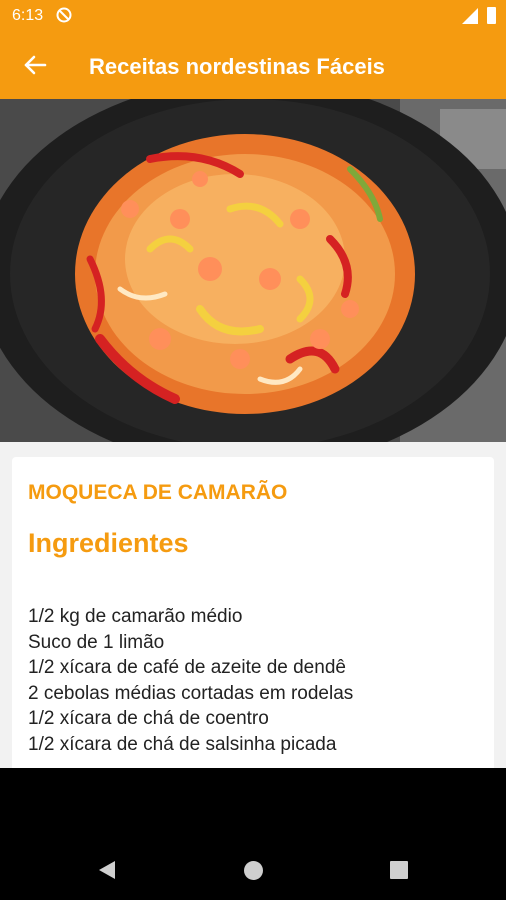 This screenshot has height=900, width=506. What do you see at coordinates (470, 16) in the screenshot?
I see `signal-icon` at bounding box center [470, 16].